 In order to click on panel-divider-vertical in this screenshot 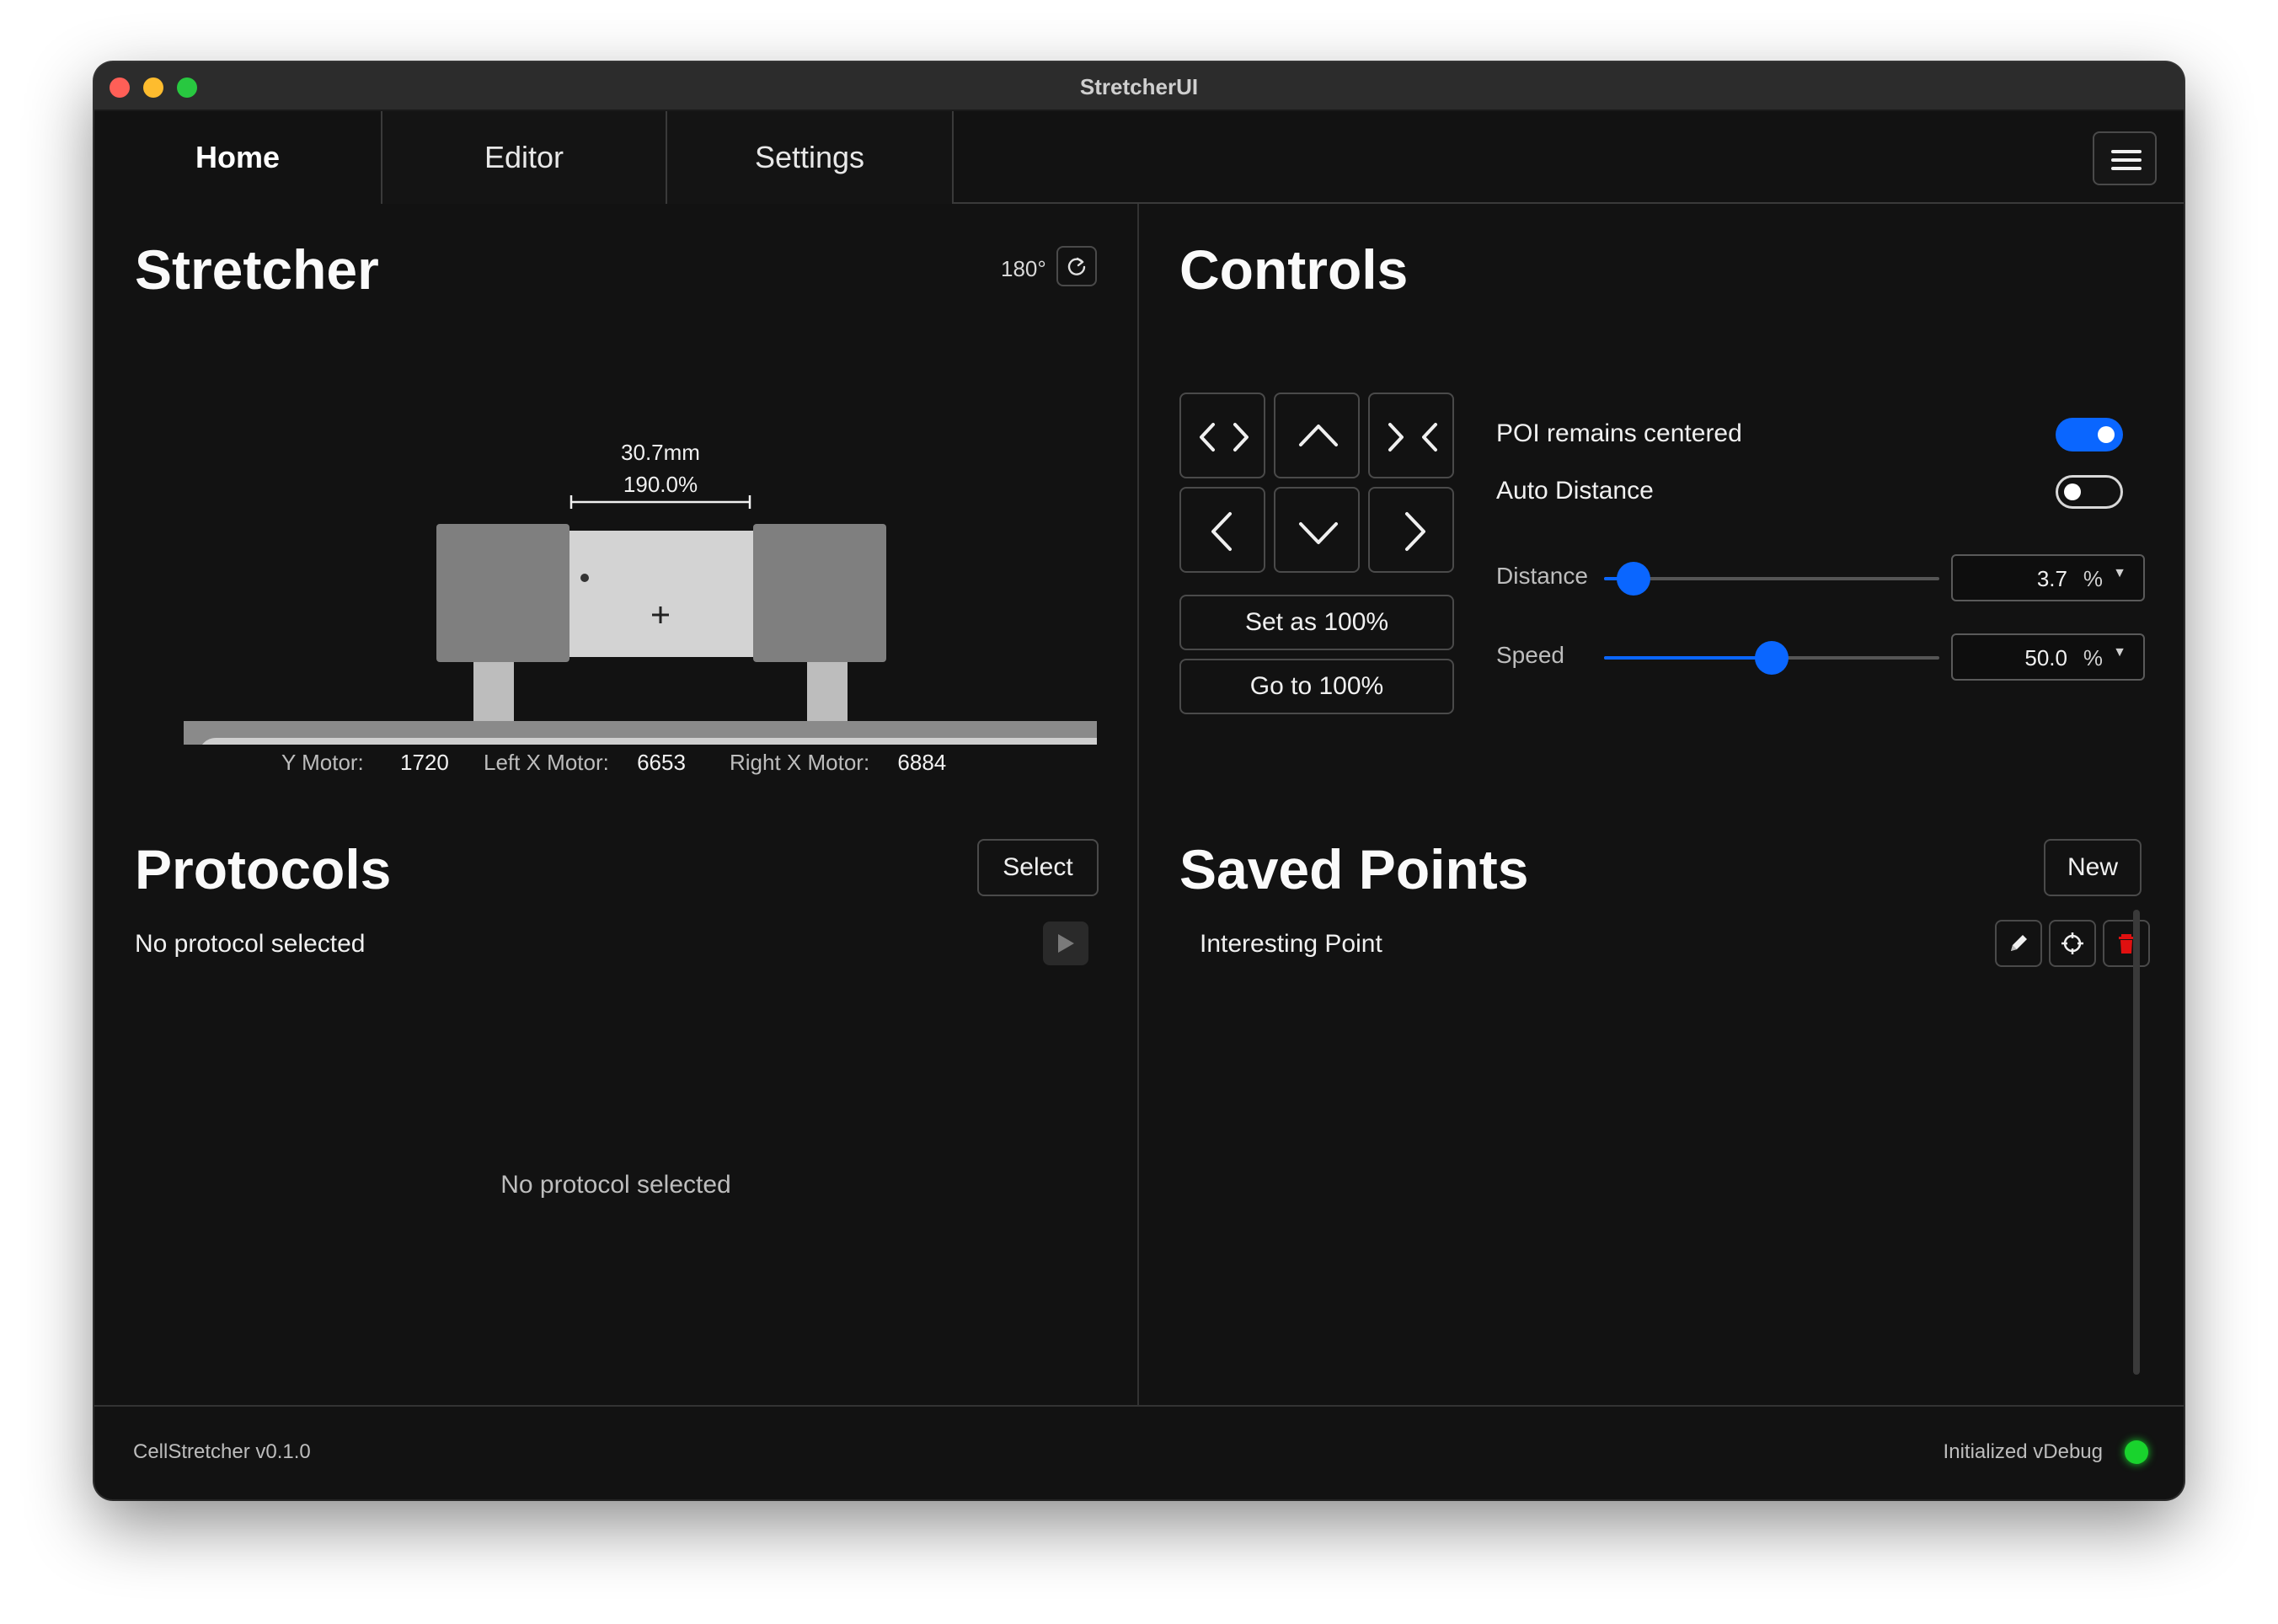, I will do `click(1138, 804)`.